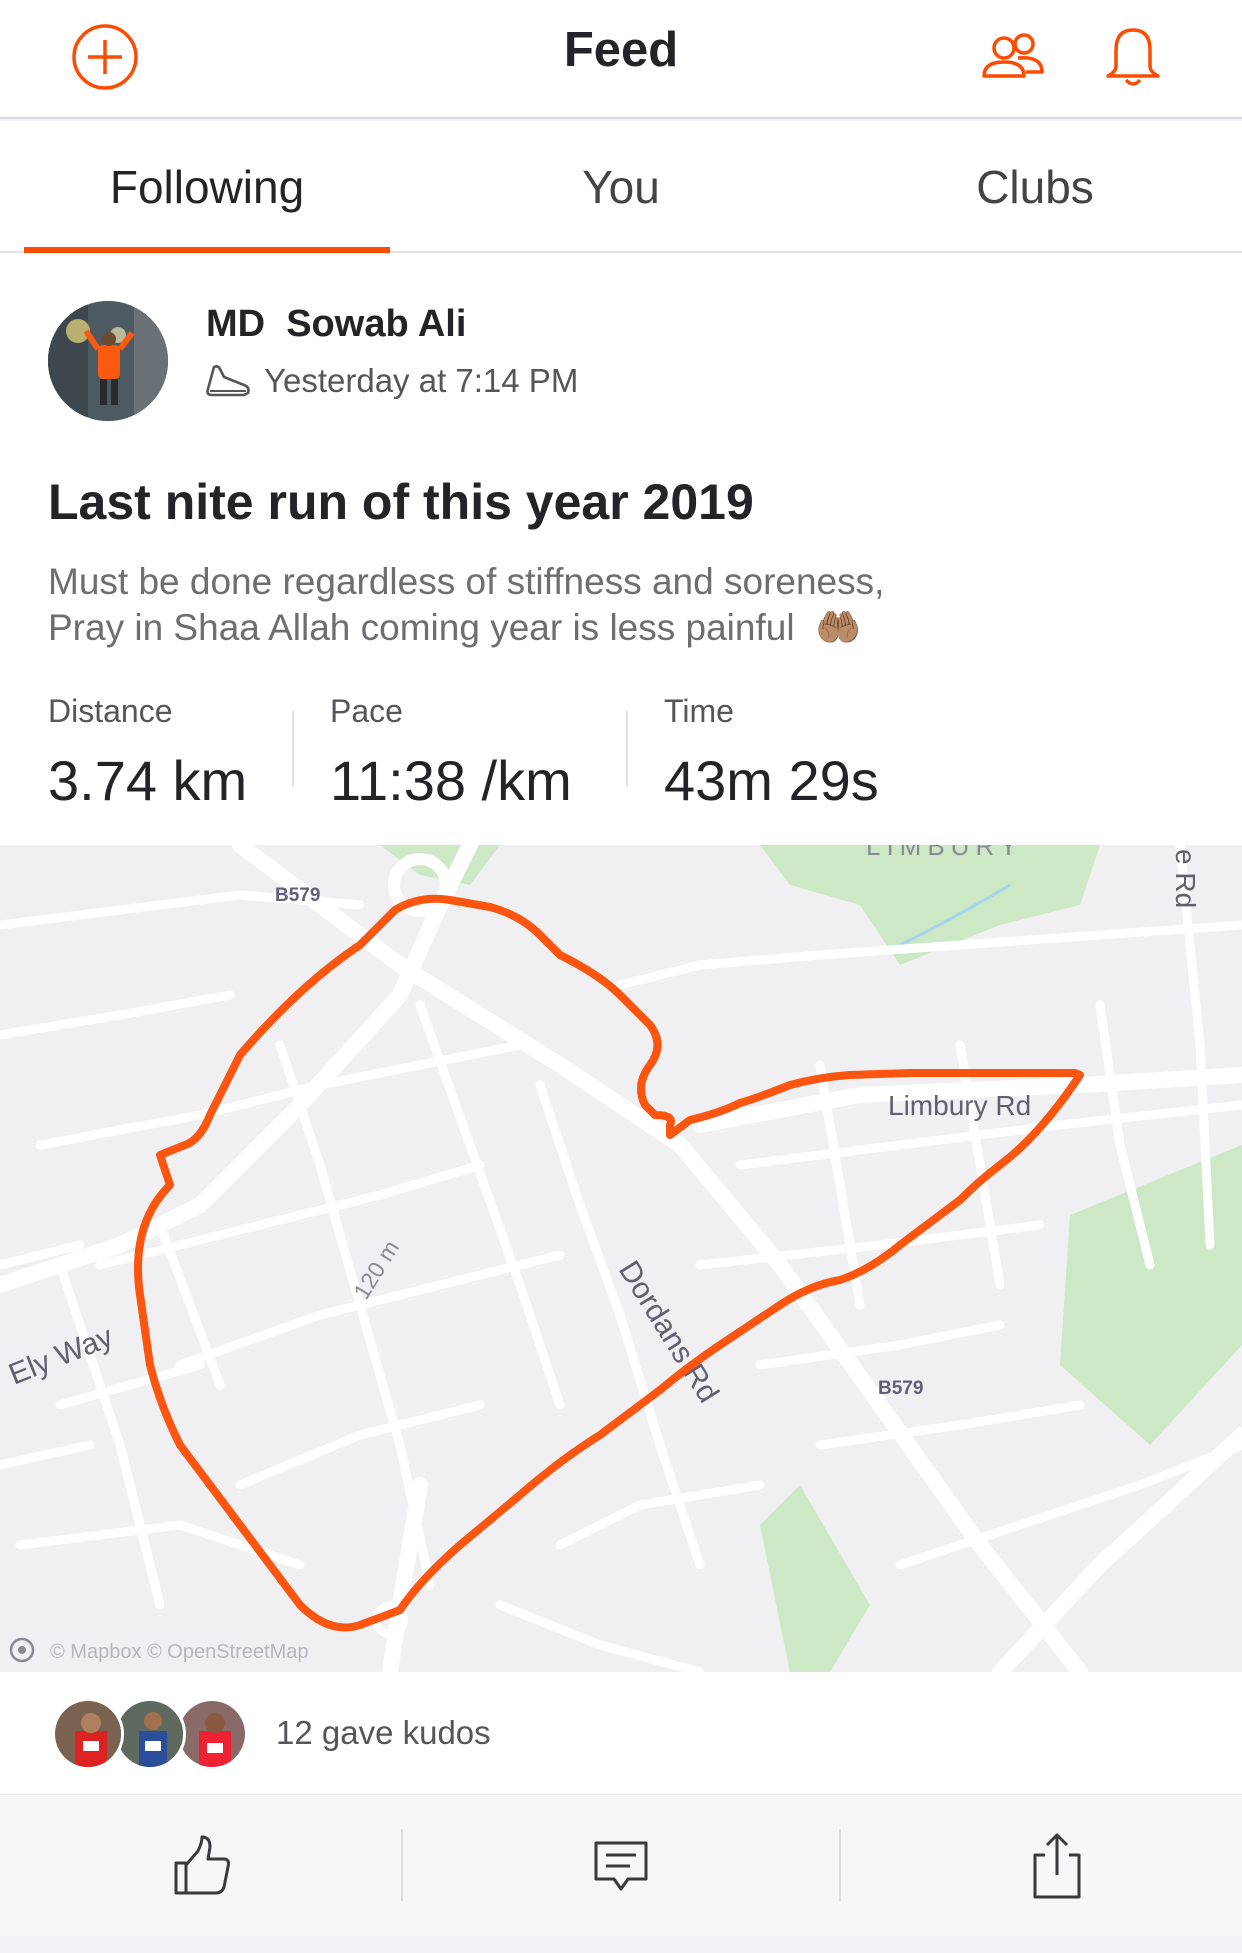 The width and height of the screenshot is (1242, 1953). I want to click on shoe-icon, so click(228, 381).